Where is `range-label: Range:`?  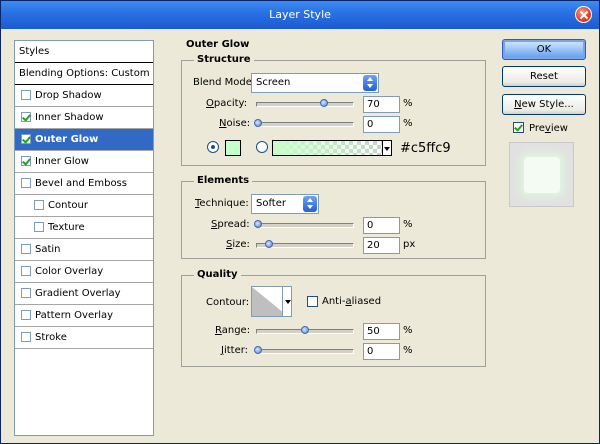 range-label: Range: is located at coordinates (233, 330).